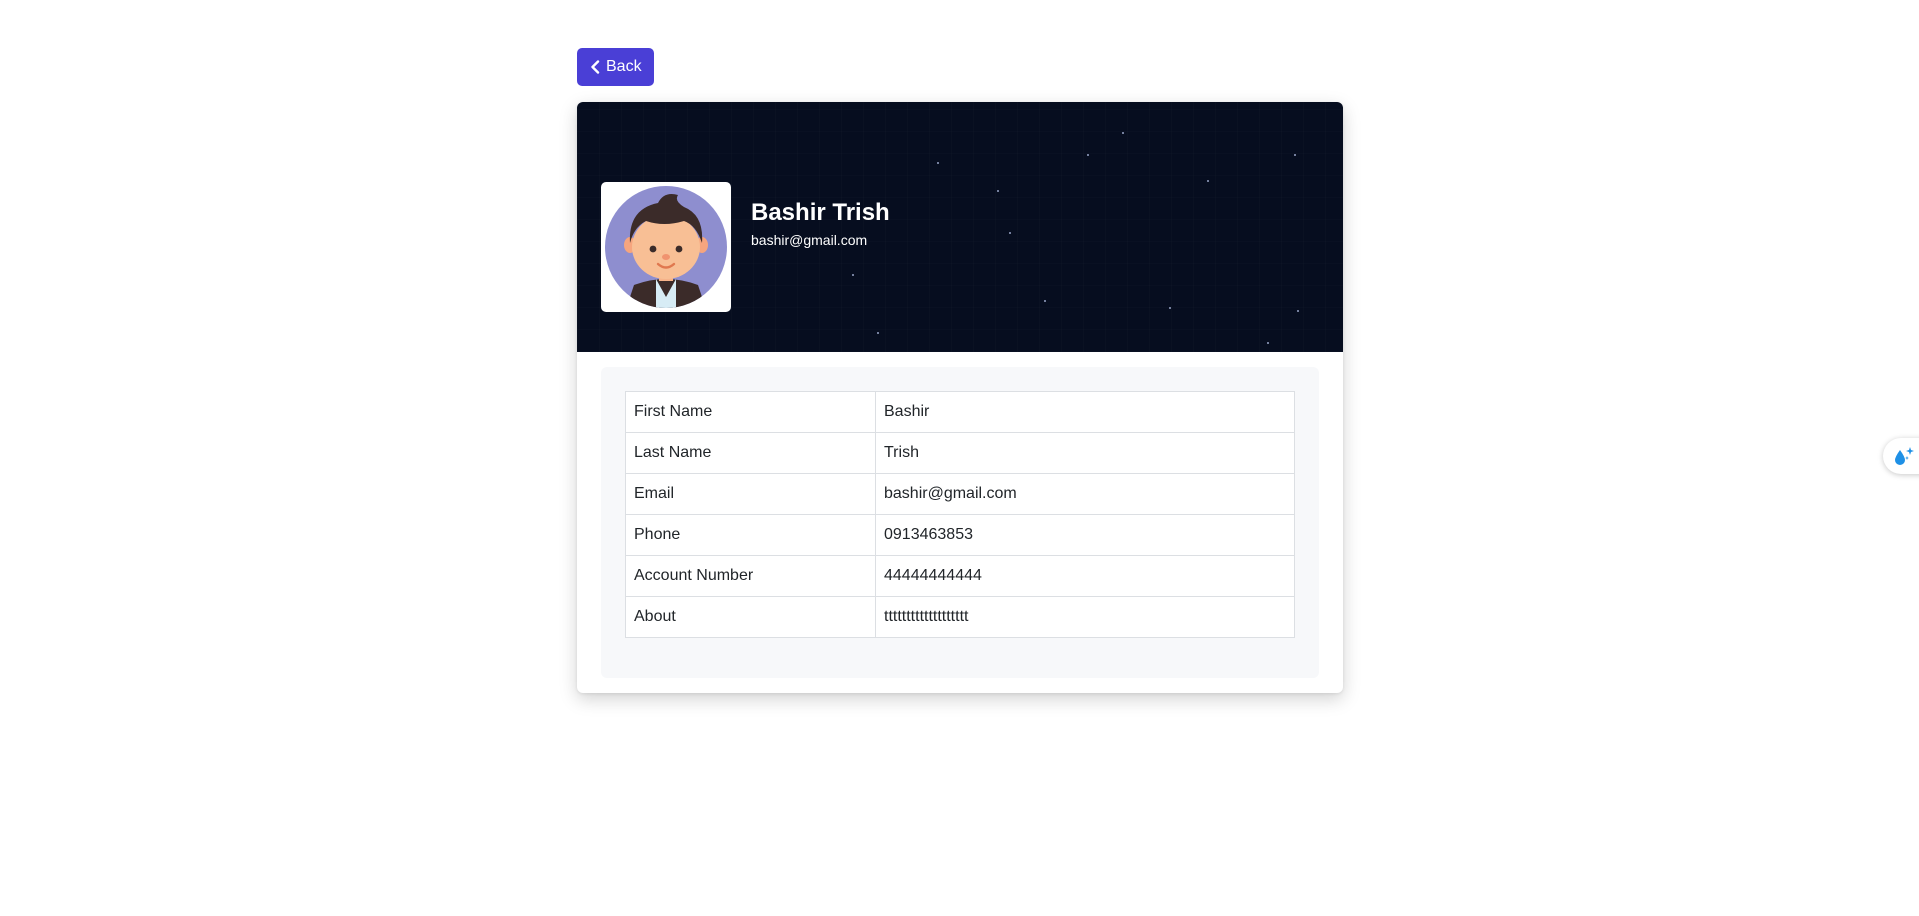  Describe the element at coordinates (750, 412) in the screenshot. I see `field-label: First Name` at that location.